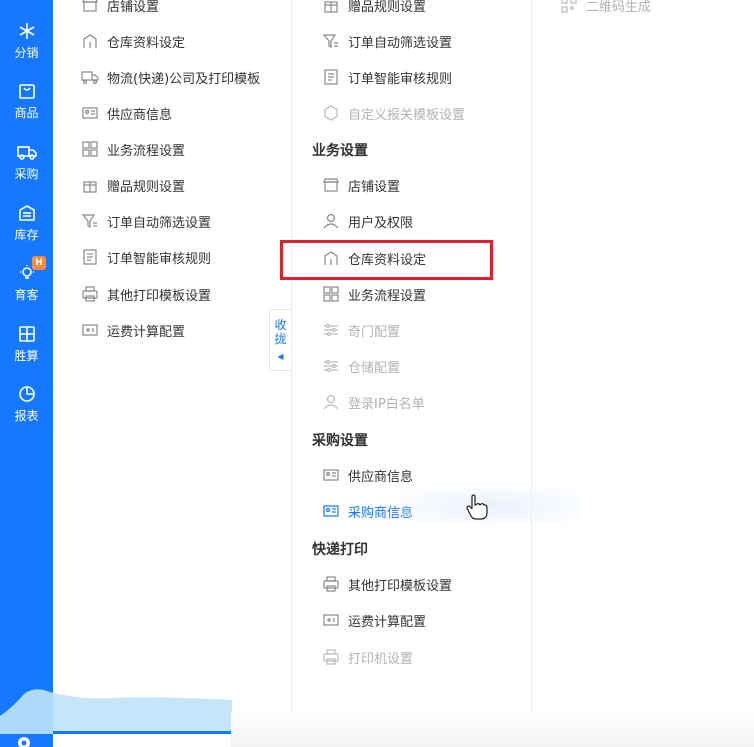  Describe the element at coordinates (24, 740) in the screenshot. I see `gear-icon` at that location.